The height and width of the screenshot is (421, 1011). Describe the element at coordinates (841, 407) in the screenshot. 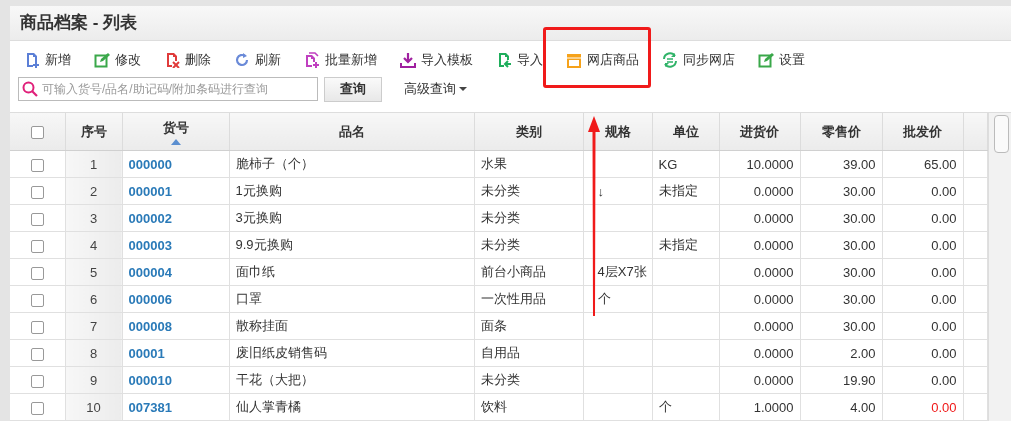

I see `table-cell: 4.00` at that location.